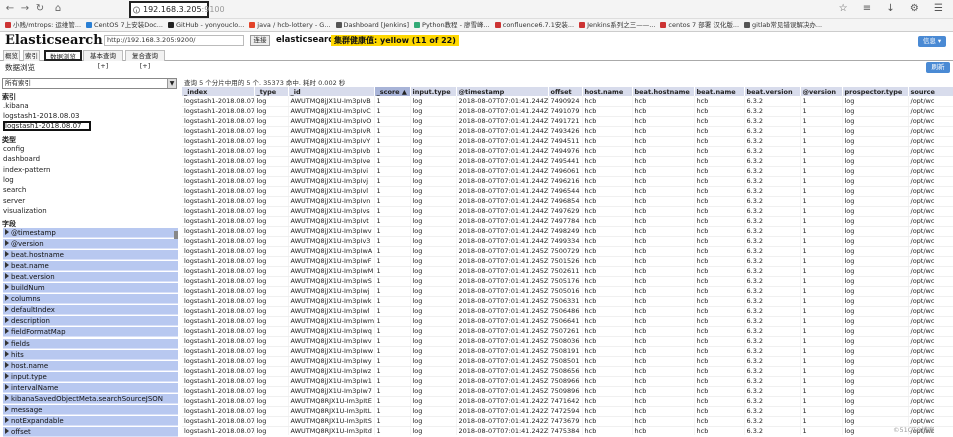 This screenshot has width=953, height=437. Describe the element at coordinates (63, 55) in the screenshot. I see `tab-browser: 数据浏览` at that location.